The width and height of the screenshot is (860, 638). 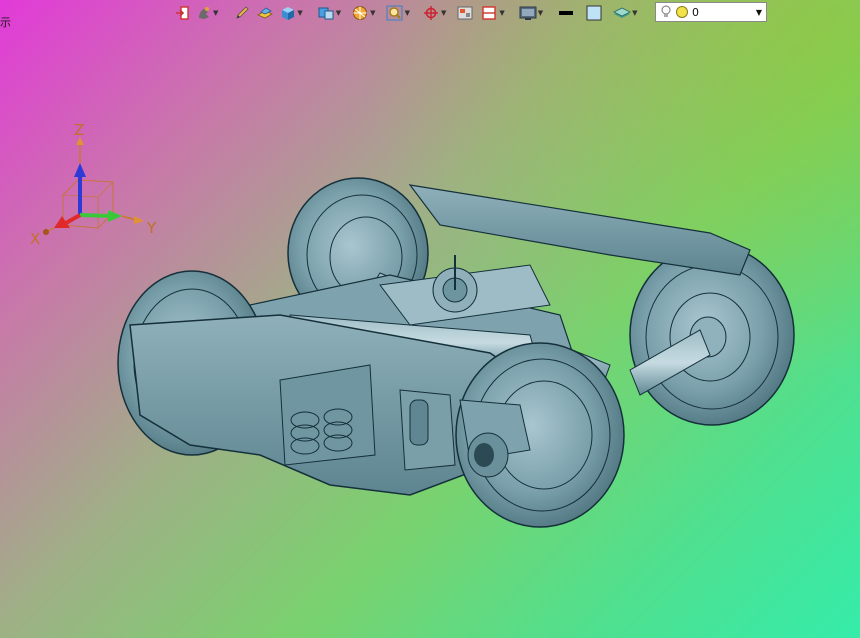 I want to click on zoom-button: ▼, so click(x=398, y=13).